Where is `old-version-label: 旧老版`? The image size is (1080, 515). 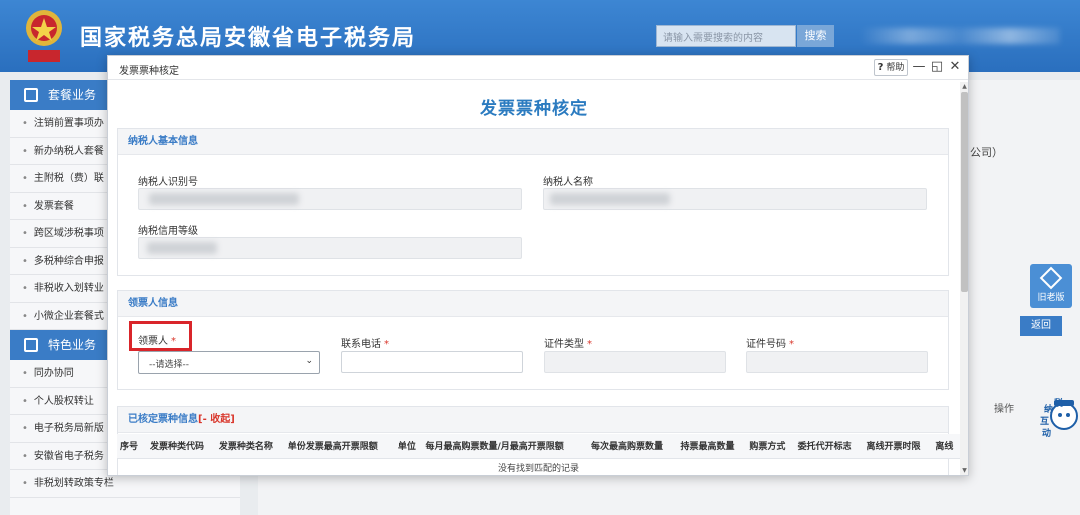 old-version-label: 旧老版 is located at coordinates (1051, 298).